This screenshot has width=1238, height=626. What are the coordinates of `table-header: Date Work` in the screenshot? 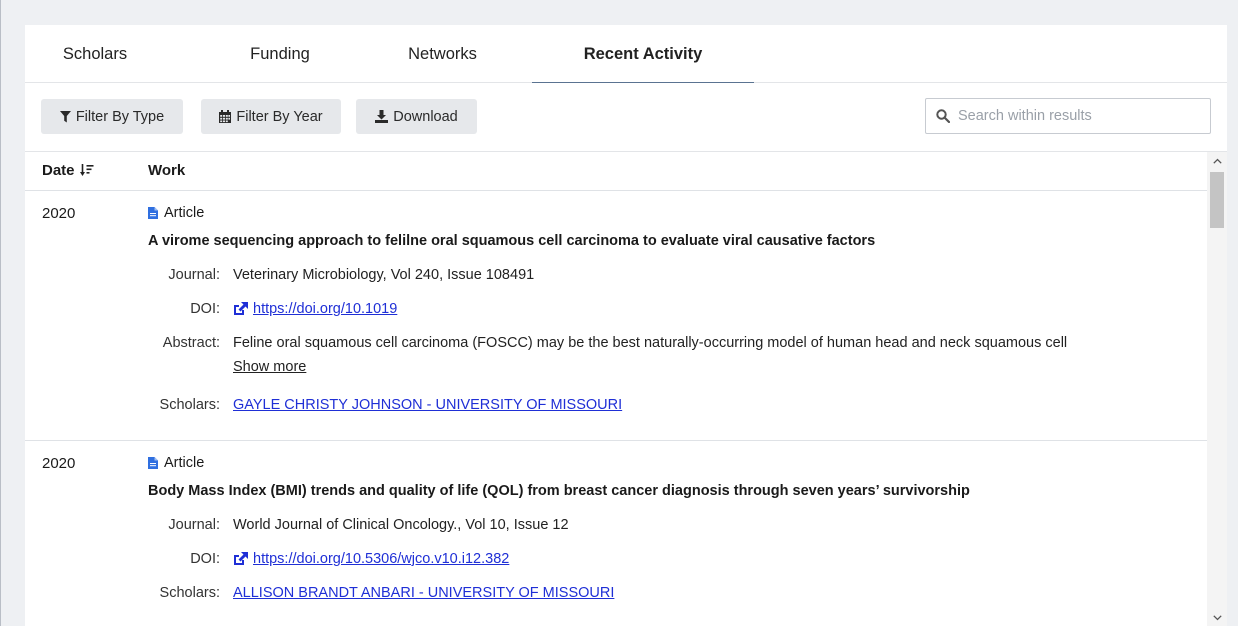 It's located at (616, 171).